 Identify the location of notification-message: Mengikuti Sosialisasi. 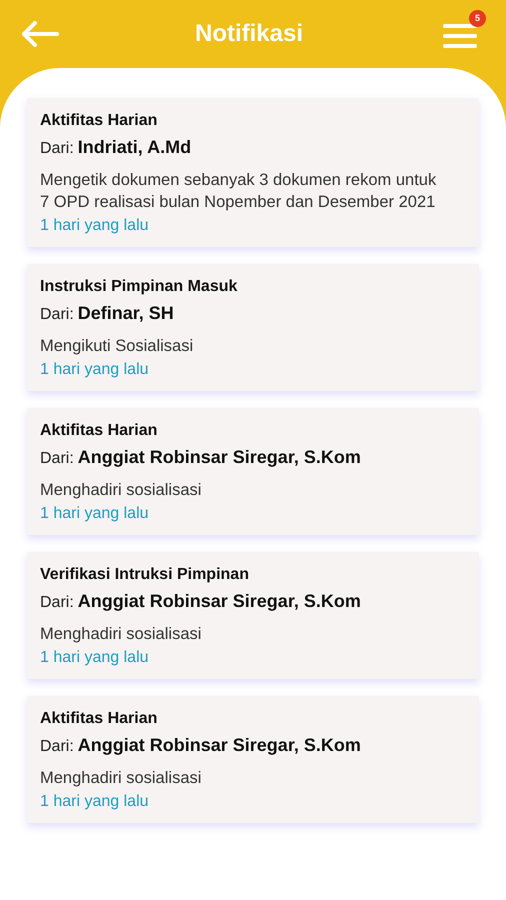
(117, 346).